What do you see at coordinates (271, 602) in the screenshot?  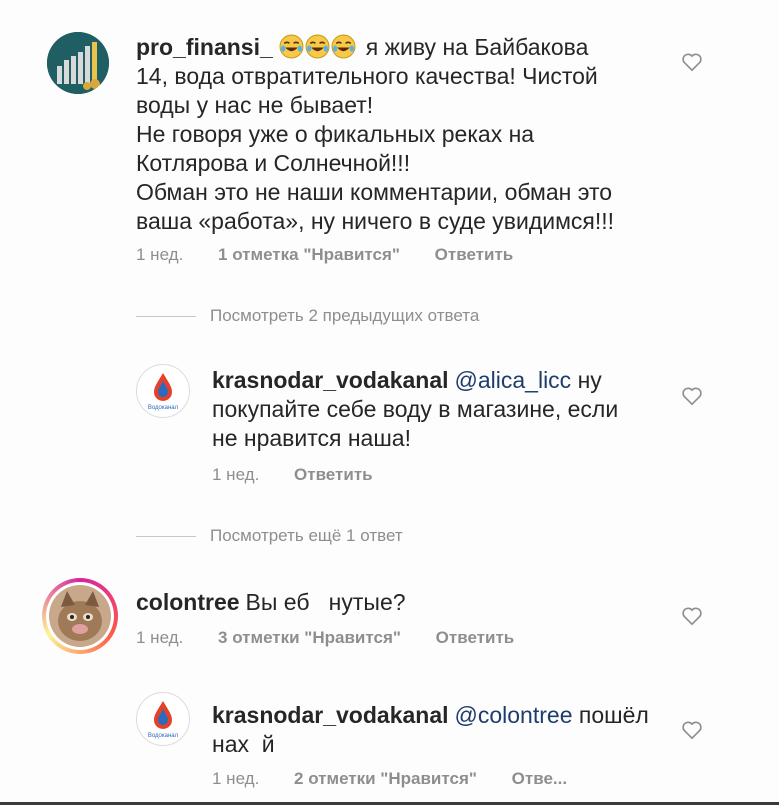 I see `comment-text: colontree Вы еб нутые?` at bounding box center [271, 602].